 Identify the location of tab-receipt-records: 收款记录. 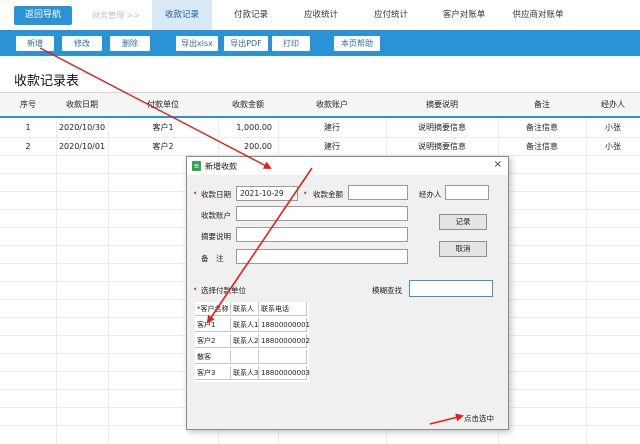
(182, 15).